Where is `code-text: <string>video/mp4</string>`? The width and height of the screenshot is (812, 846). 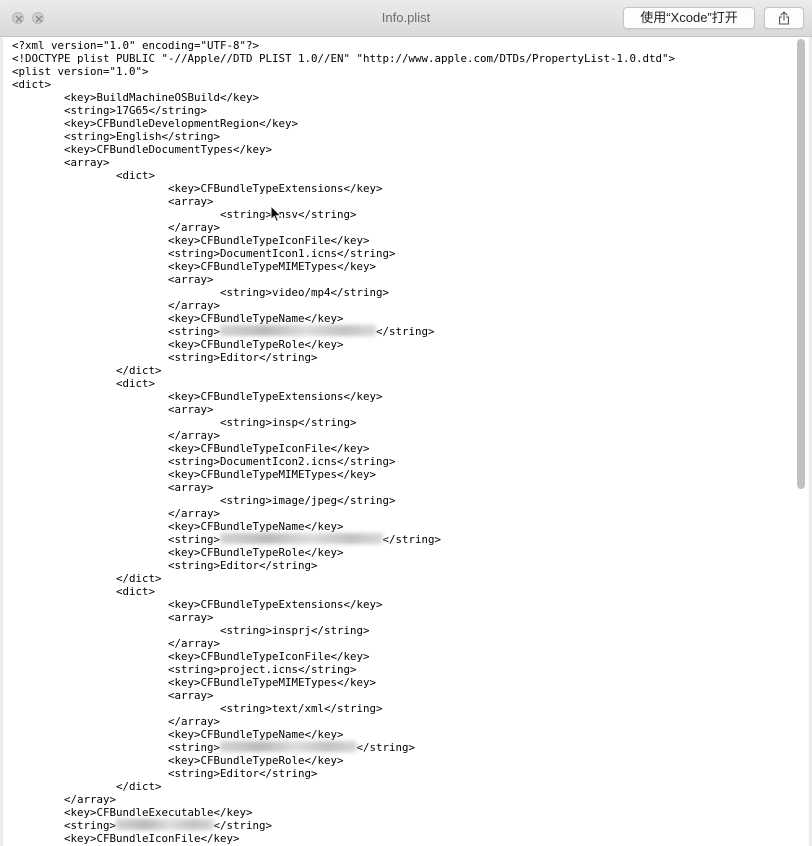 code-text: <string>video/mp4</string> is located at coordinates (201, 292).